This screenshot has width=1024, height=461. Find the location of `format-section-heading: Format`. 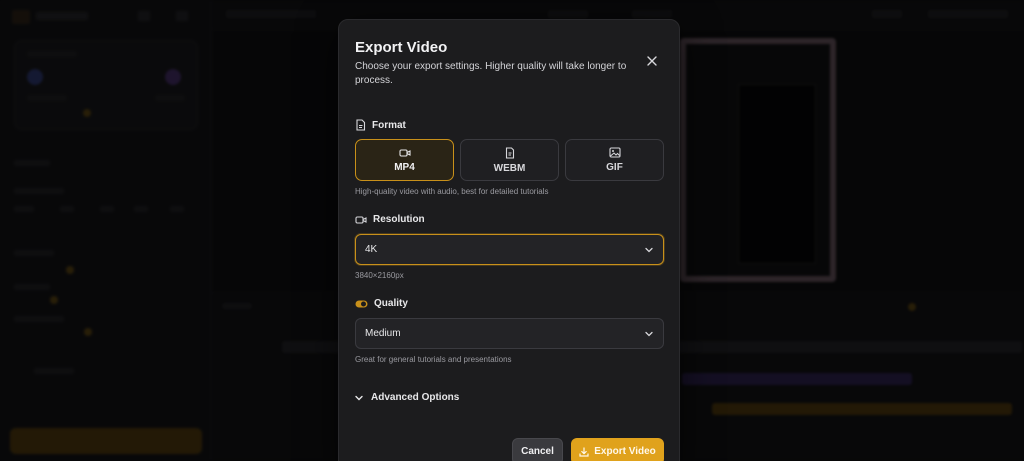

format-section-heading: Format is located at coordinates (380, 125).